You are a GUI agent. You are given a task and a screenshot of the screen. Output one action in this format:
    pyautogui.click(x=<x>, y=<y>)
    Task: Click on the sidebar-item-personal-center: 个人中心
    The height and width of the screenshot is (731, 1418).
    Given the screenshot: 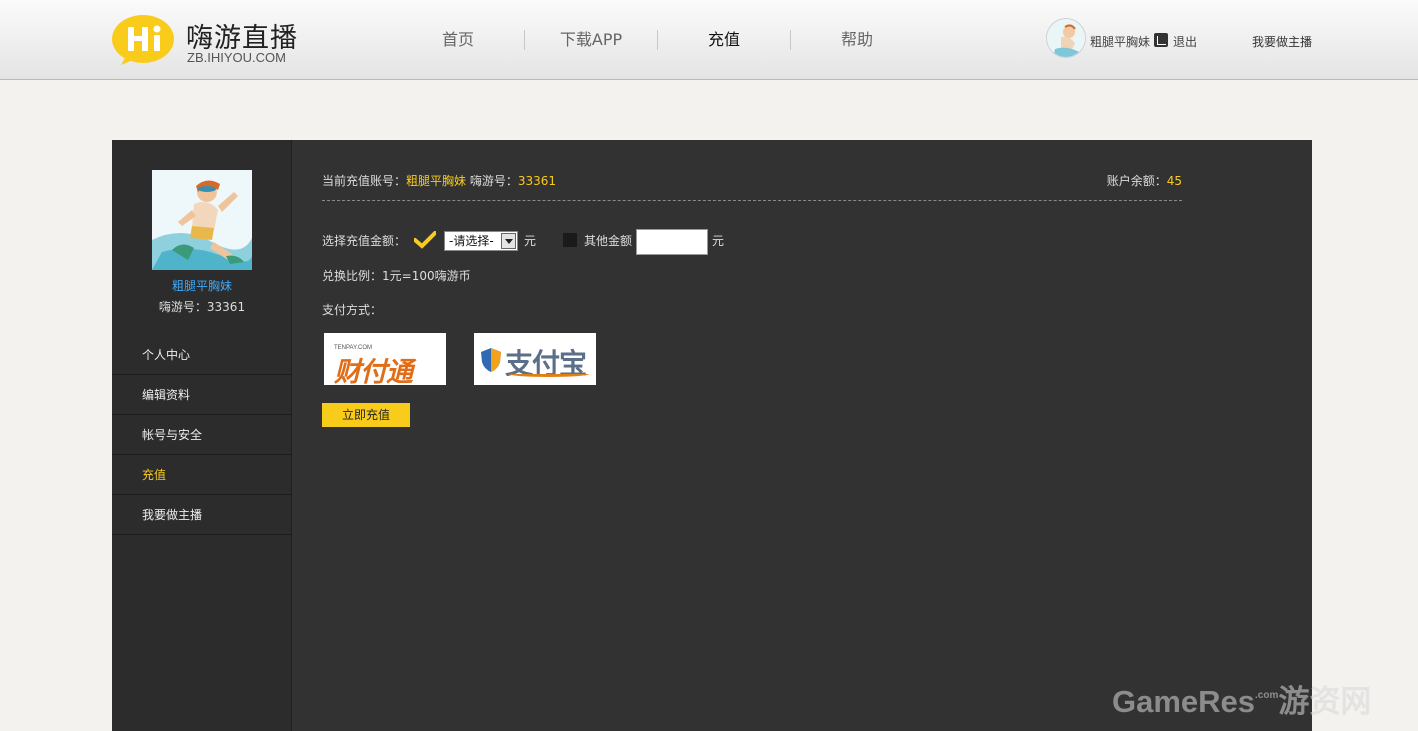 What is the action you would take?
    pyautogui.click(x=202, y=355)
    